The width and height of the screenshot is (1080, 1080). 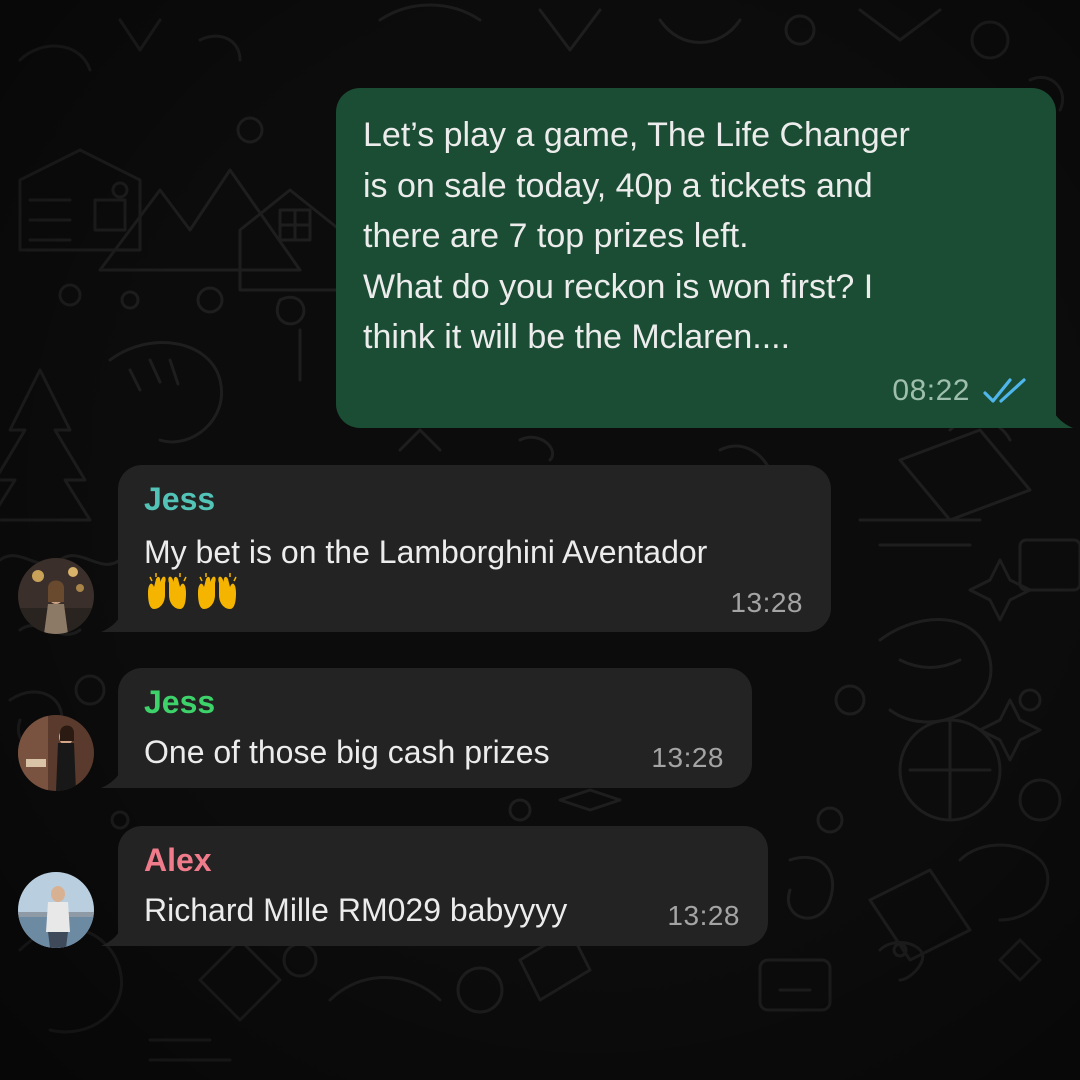 What do you see at coordinates (636, 135) in the screenshot?
I see `message-line: Let’s play a game, The Life Changer` at bounding box center [636, 135].